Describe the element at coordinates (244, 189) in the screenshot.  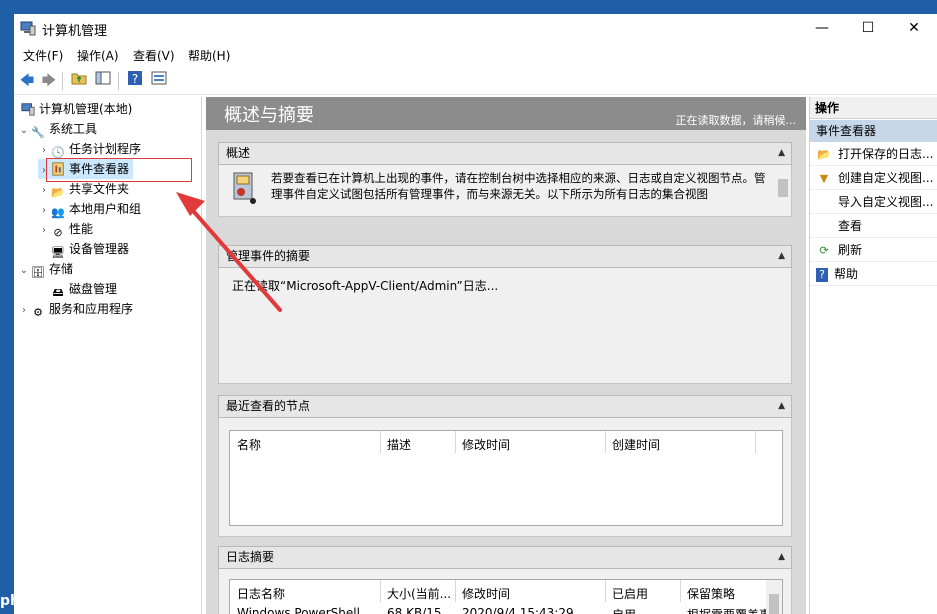
I see `event-log-icon` at that location.